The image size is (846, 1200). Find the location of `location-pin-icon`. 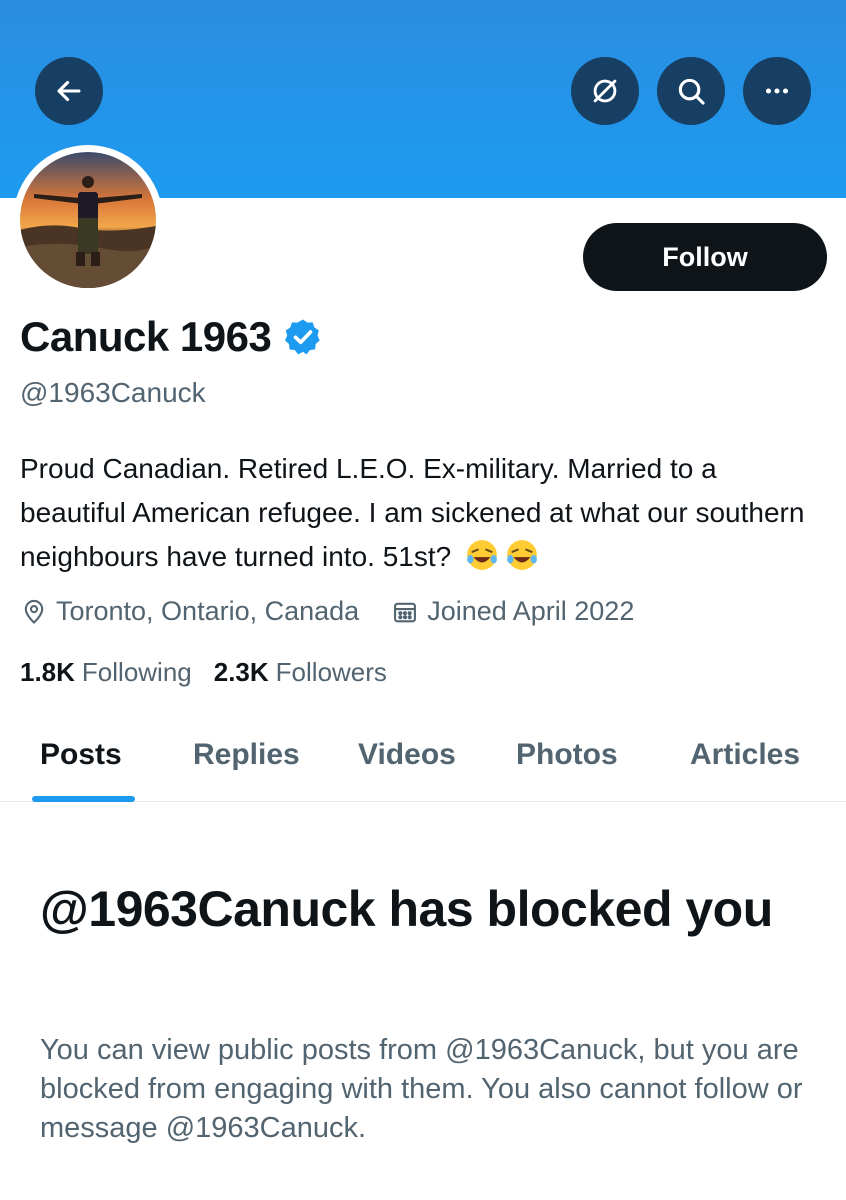

location-pin-icon is located at coordinates (34, 611).